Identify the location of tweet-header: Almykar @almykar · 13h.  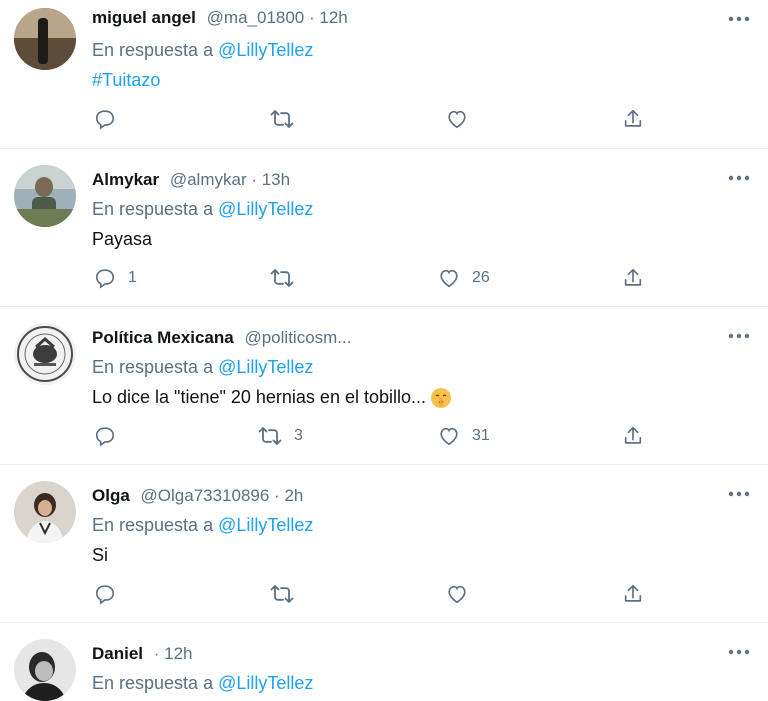
(191, 180).